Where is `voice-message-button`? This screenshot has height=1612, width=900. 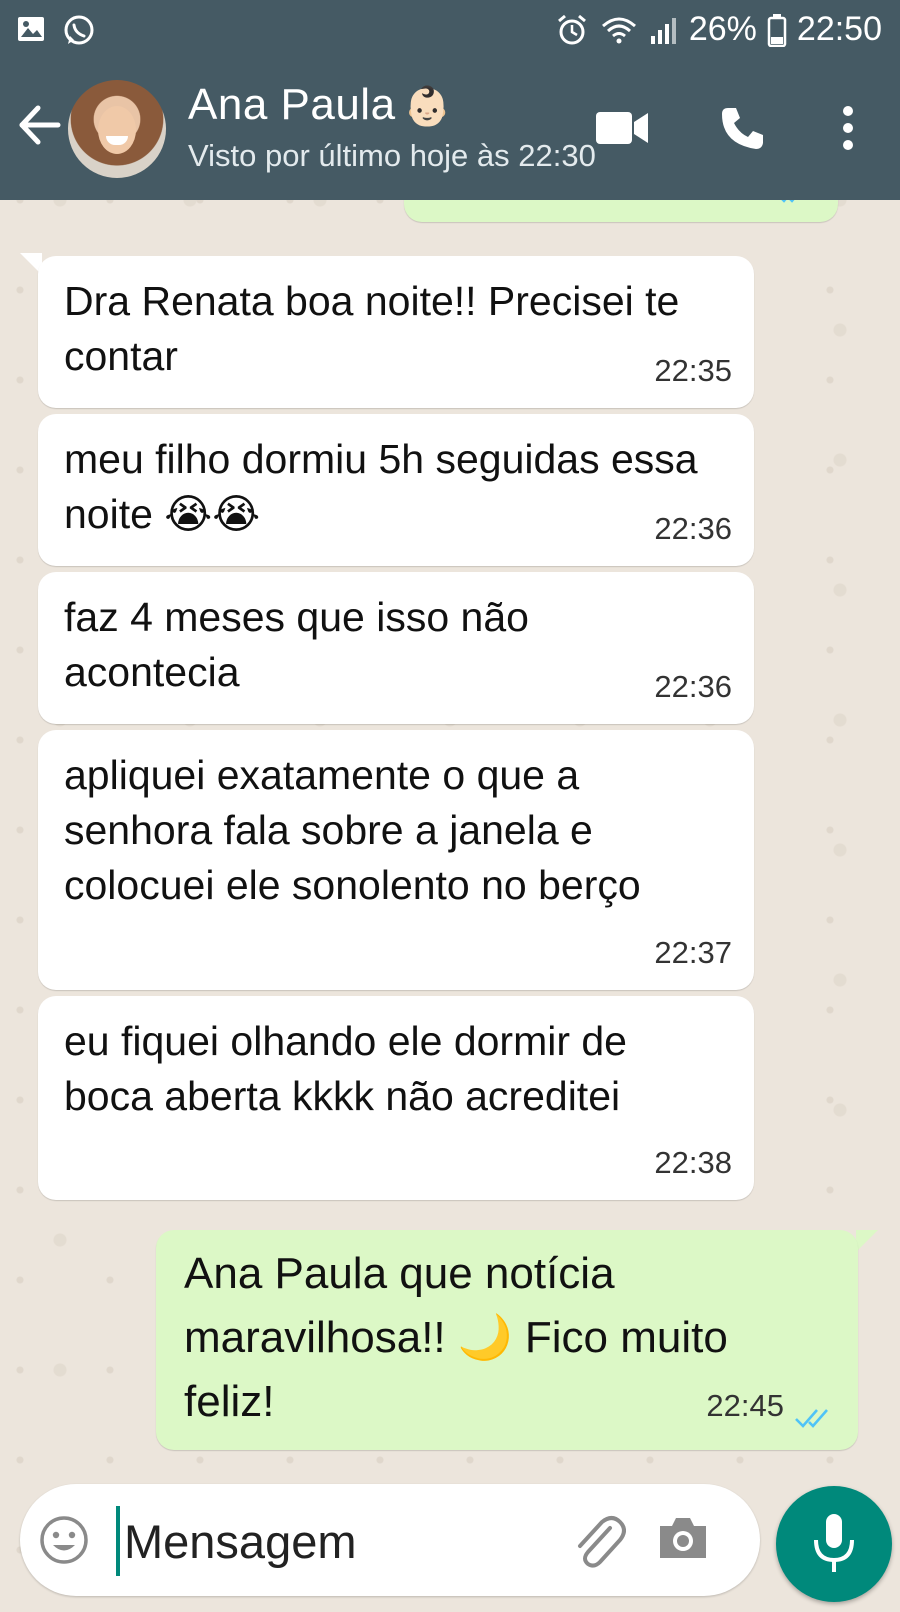
voice-message-button is located at coordinates (834, 1544).